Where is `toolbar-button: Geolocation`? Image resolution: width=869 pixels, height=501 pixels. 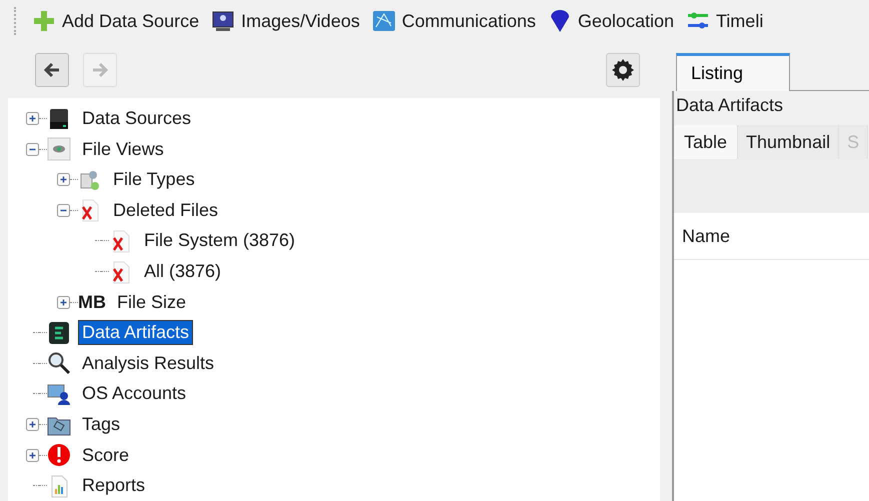 toolbar-button: Geolocation is located at coordinates (611, 21).